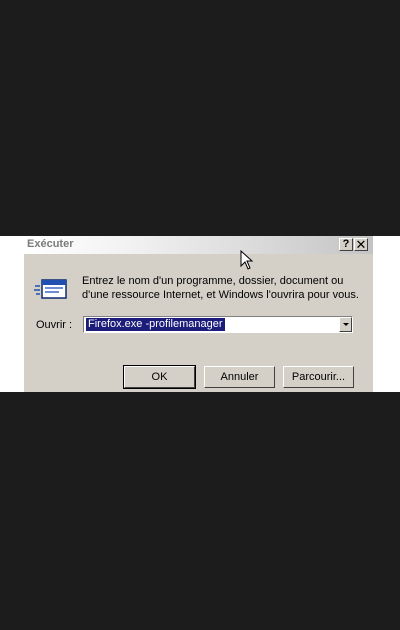 This screenshot has height=630, width=400. I want to click on ok-button: OK, so click(159, 377).